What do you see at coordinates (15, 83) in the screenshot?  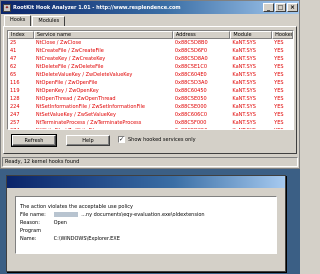 I see `row-index: 116` at bounding box center [15, 83].